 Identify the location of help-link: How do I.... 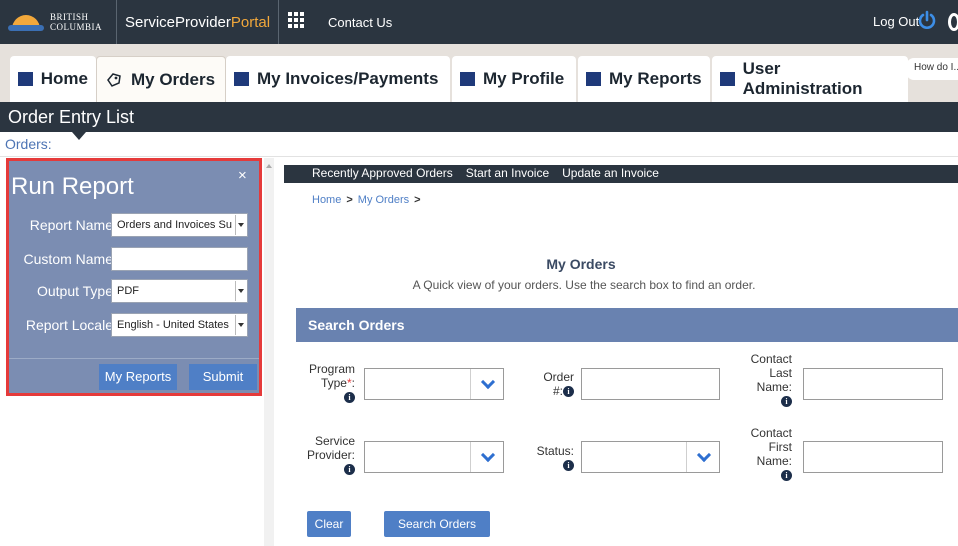
(932, 69).